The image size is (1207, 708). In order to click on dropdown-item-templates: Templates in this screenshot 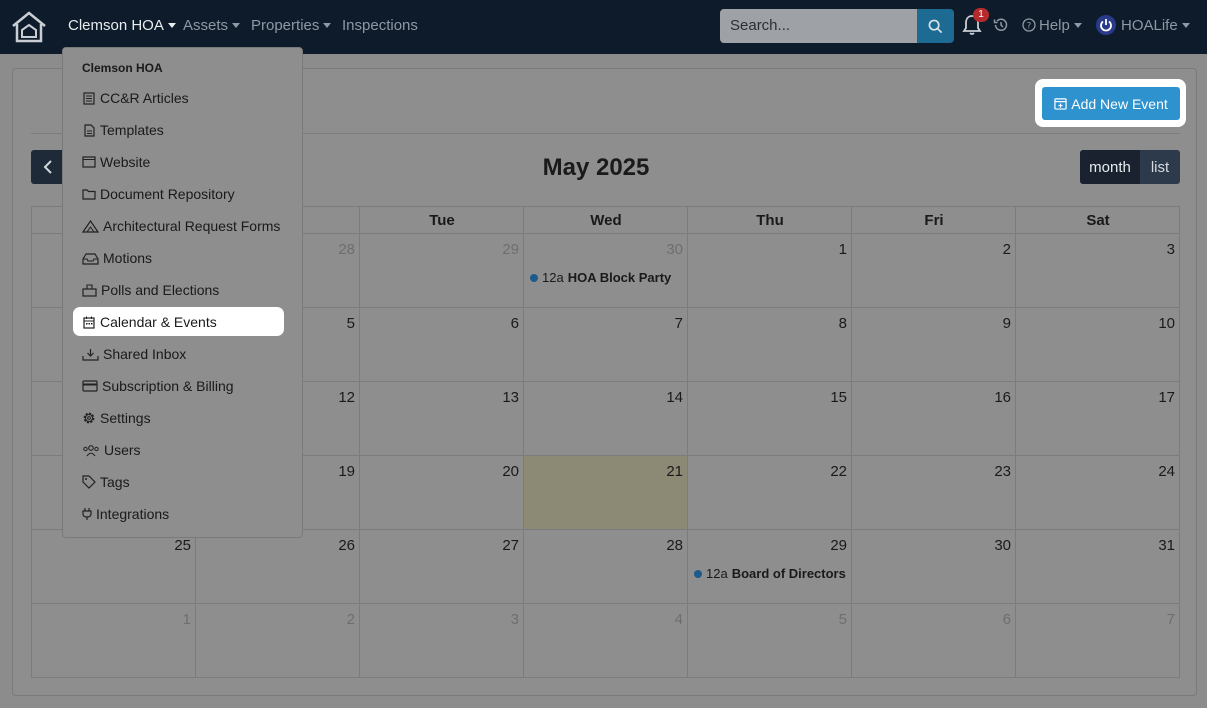, I will do `click(123, 130)`.